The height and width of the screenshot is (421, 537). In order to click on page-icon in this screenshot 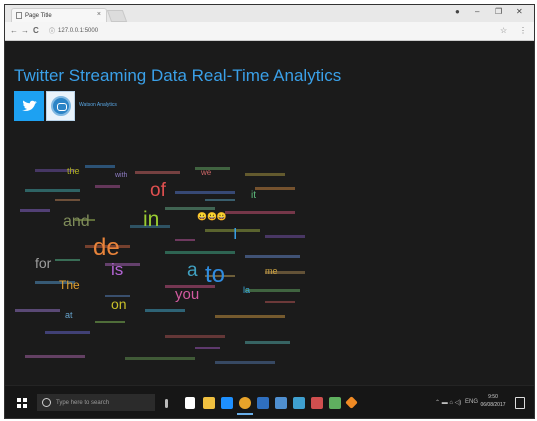, I will do `click(19, 15)`.